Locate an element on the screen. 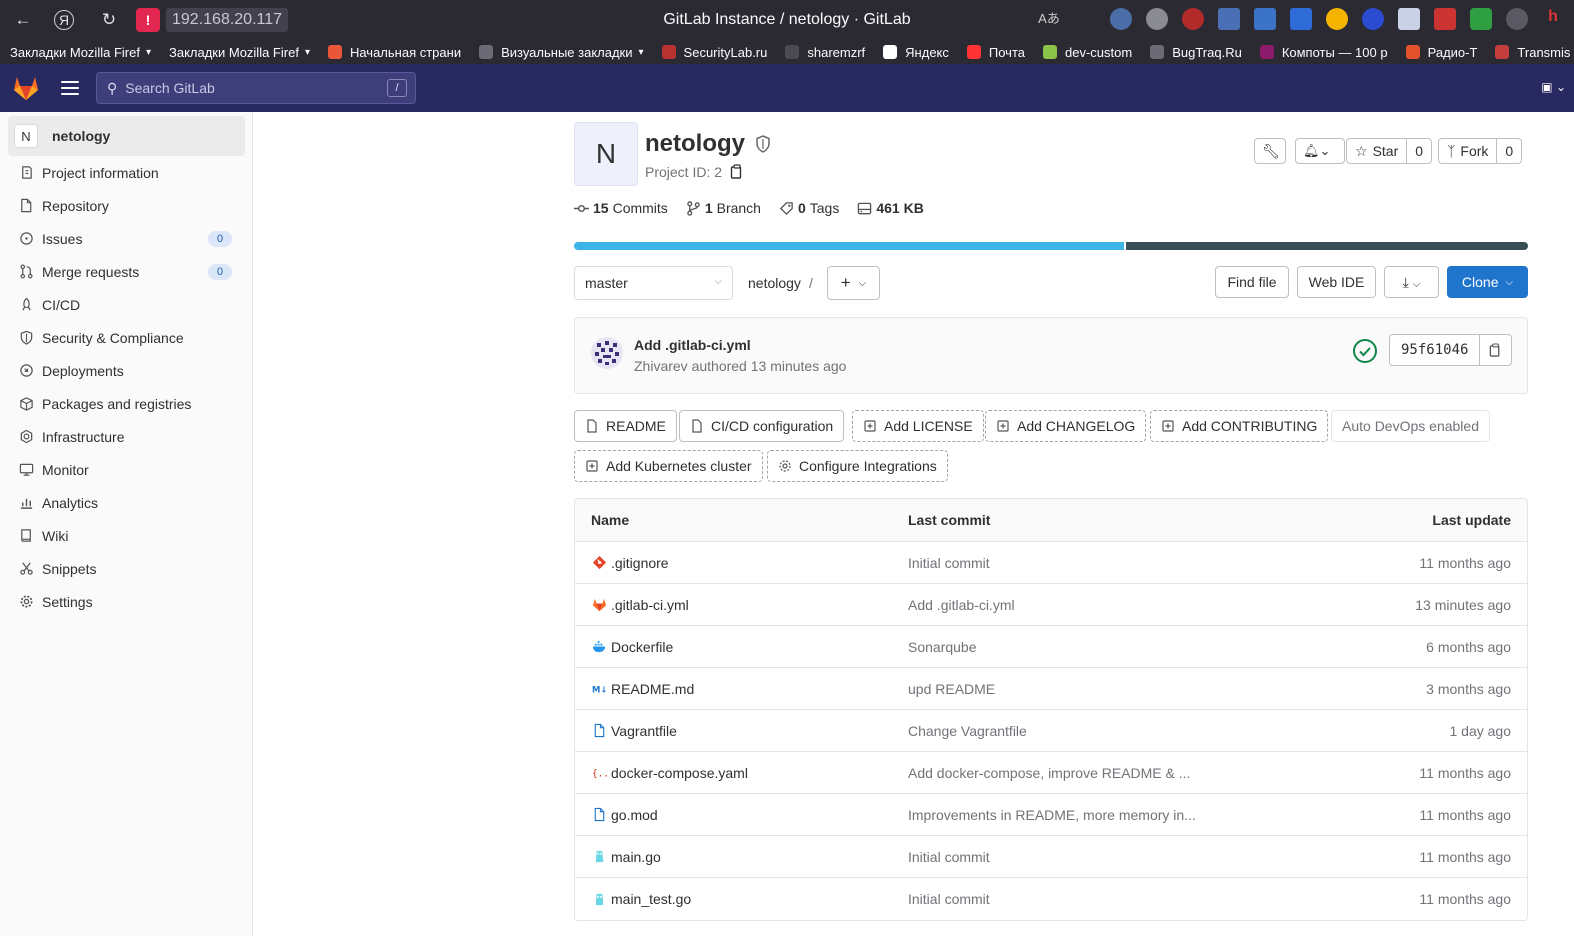 Image resolution: width=1574 pixels, height=936 pixels. add-changelog-button: Add CHANGELOG is located at coordinates (1066, 426).